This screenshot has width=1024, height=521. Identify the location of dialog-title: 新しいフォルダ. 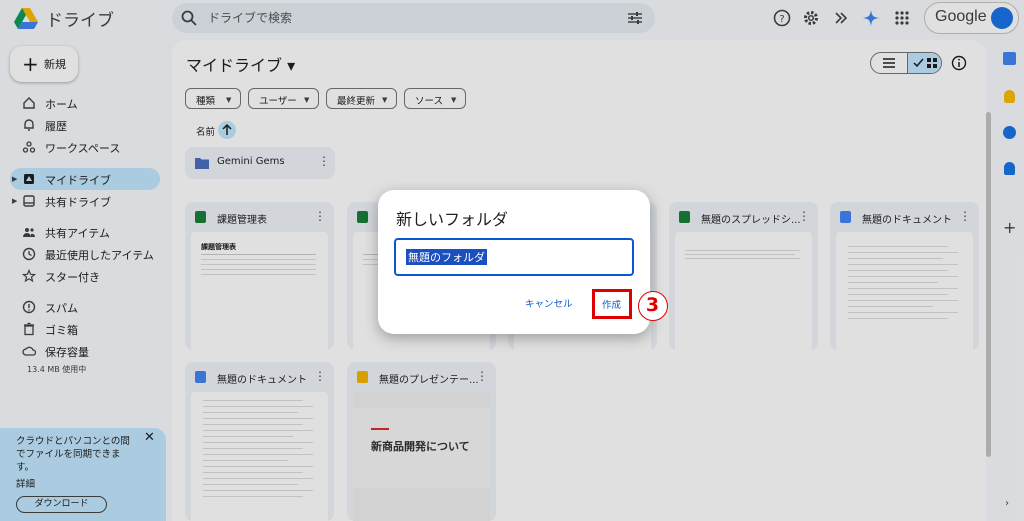
(452, 219).